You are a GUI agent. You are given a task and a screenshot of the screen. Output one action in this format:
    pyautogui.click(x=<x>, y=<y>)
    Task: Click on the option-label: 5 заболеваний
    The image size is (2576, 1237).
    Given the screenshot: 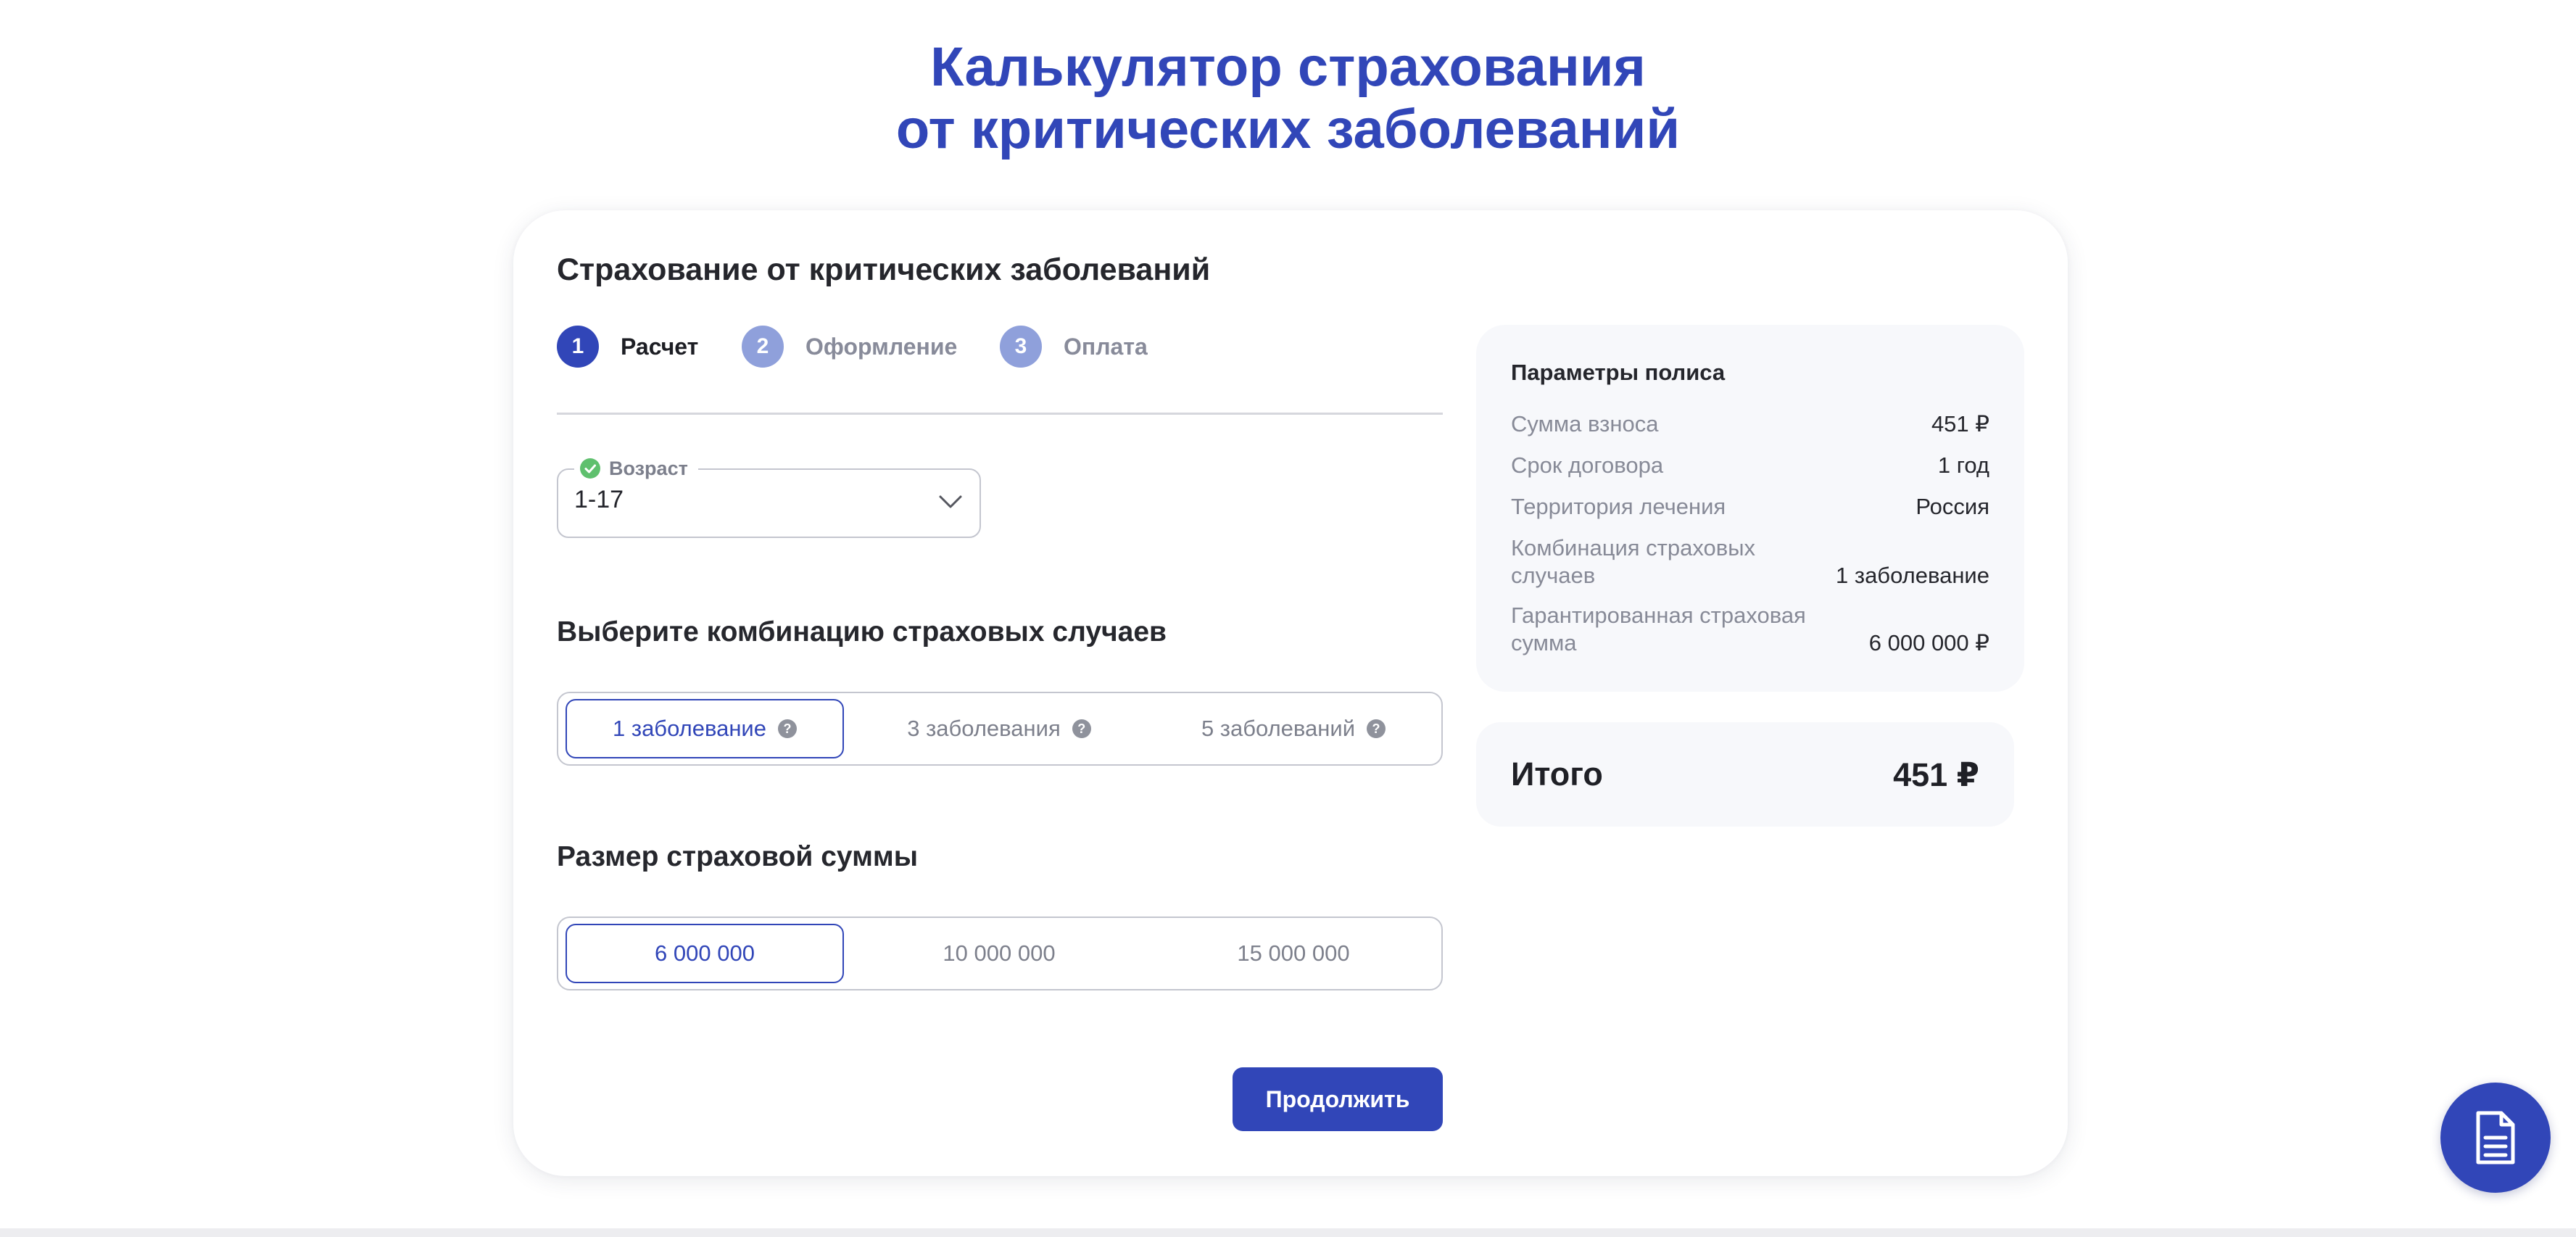 What is the action you would take?
    pyautogui.click(x=1278, y=728)
    